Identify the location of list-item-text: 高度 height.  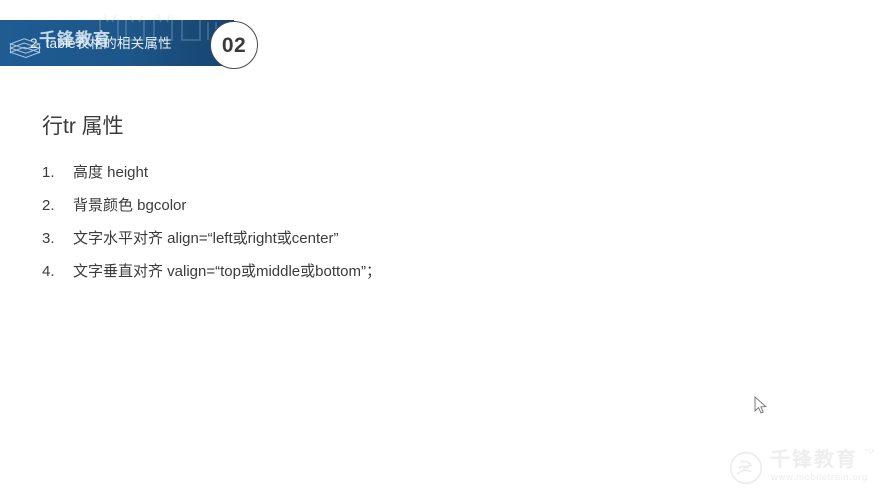
(111, 172).